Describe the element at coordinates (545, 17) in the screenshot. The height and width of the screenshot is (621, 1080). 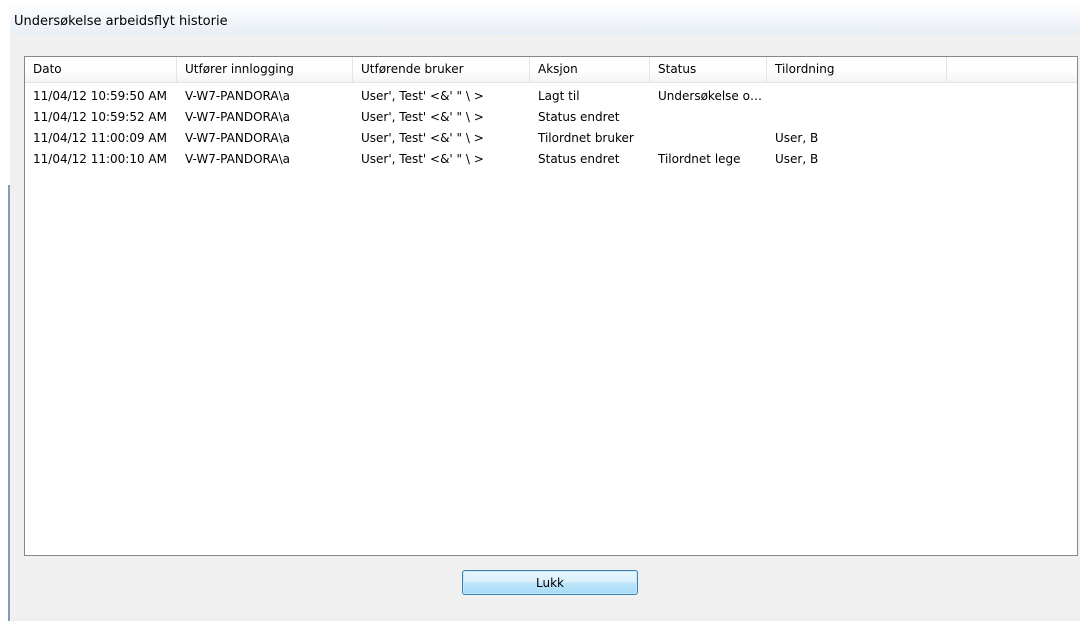
I see `title-bar: Undersøkelse arbeidsflyt historie` at that location.